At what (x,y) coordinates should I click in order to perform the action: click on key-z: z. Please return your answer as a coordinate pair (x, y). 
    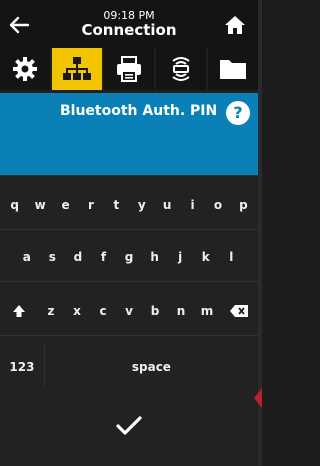
    Looking at the image, I should click on (51, 311).